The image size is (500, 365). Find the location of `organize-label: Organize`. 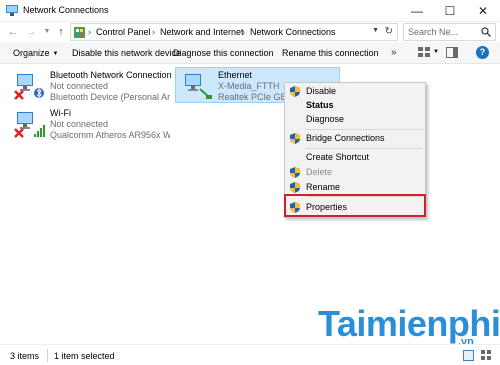

organize-label: Organize is located at coordinates (31, 53).